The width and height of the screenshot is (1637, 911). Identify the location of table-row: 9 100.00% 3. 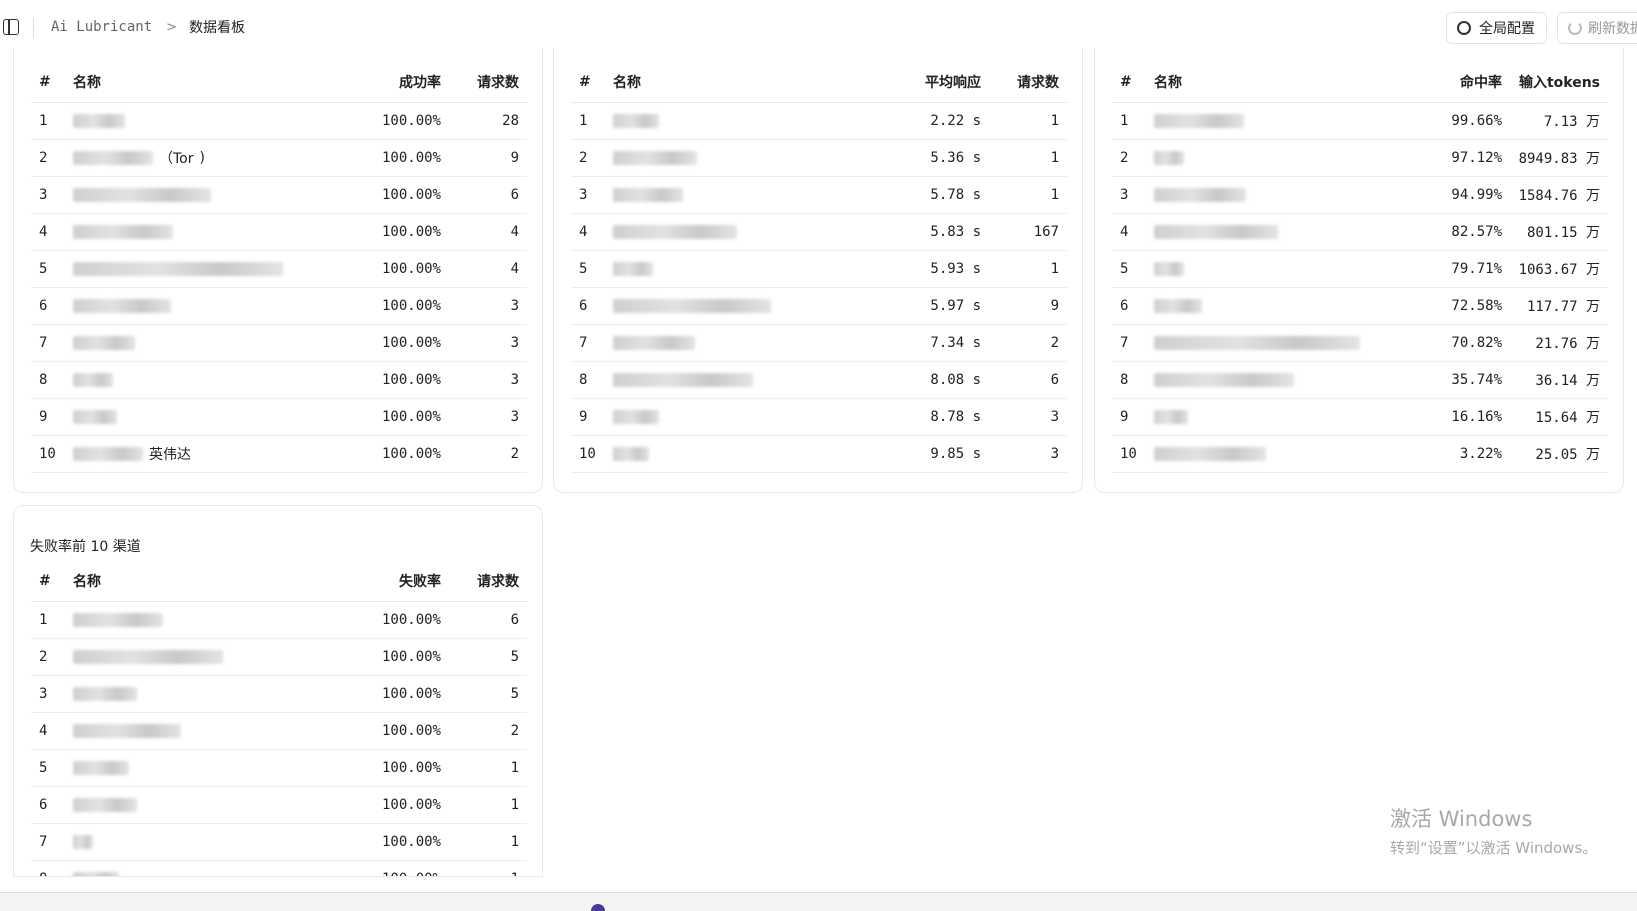
(279, 417).